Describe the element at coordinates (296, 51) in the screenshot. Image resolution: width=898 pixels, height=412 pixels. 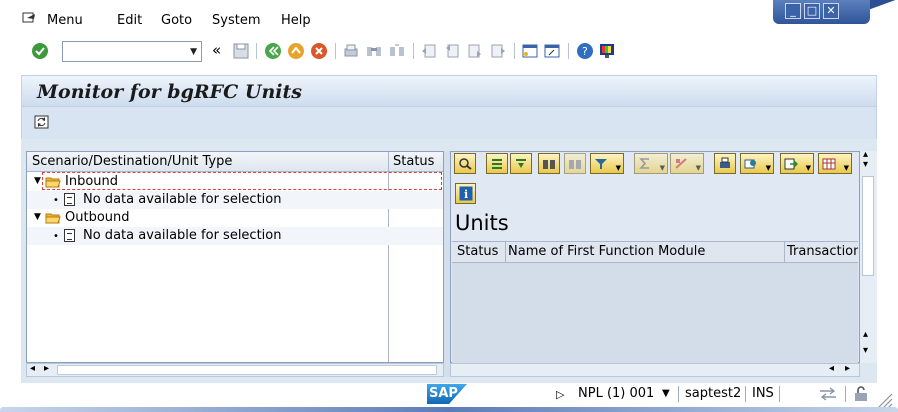
I see `exit-icon` at that location.